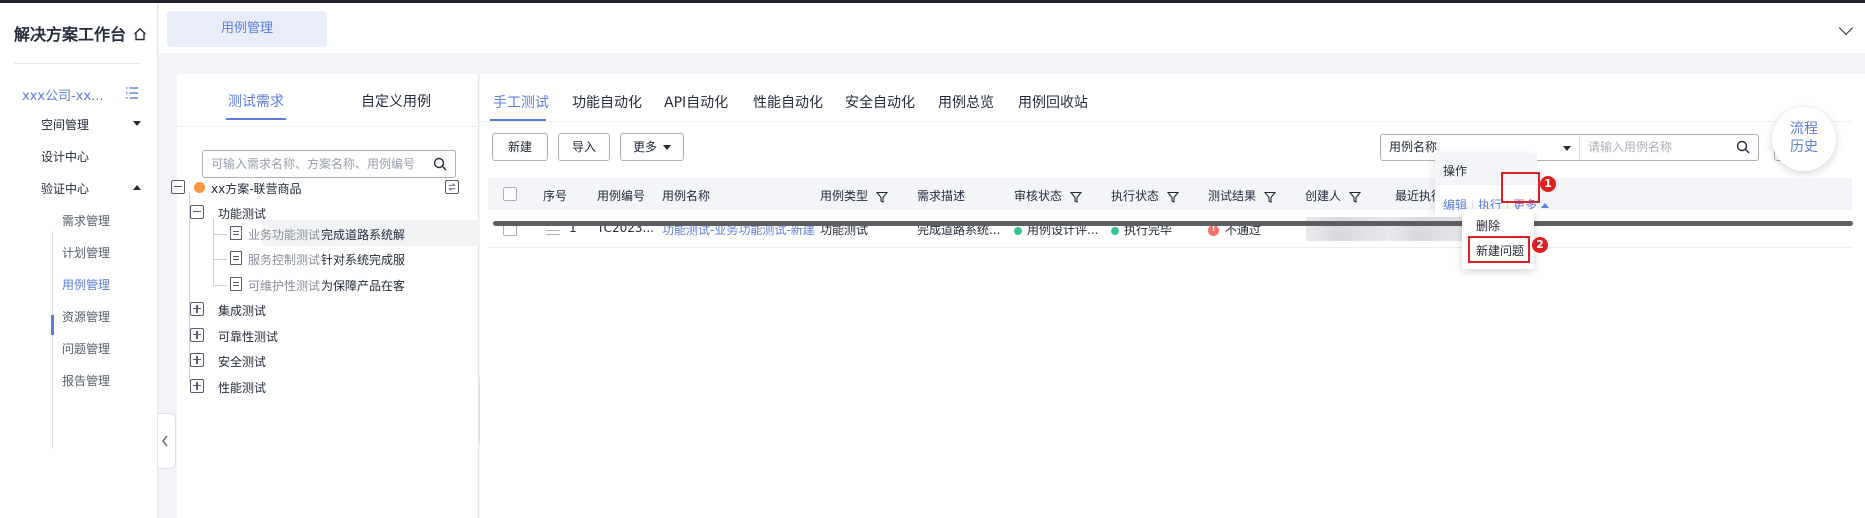 Image resolution: width=1865 pixels, height=518 pixels. What do you see at coordinates (77, 63) in the screenshot?
I see `divider` at bounding box center [77, 63].